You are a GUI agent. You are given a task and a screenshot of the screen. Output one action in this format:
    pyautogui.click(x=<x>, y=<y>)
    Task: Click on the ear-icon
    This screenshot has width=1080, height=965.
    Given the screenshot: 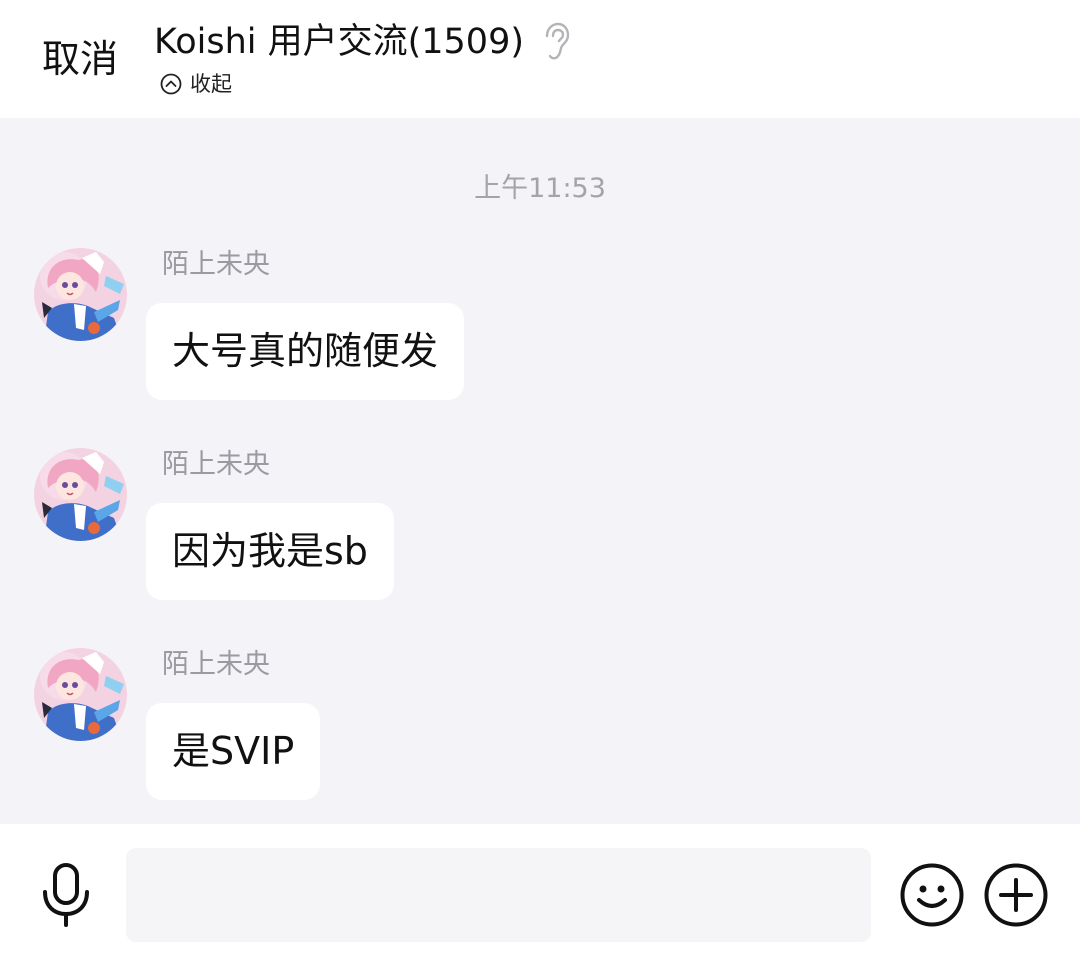 What is the action you would take?
    pyautogui.click(x=555, y=42)
    